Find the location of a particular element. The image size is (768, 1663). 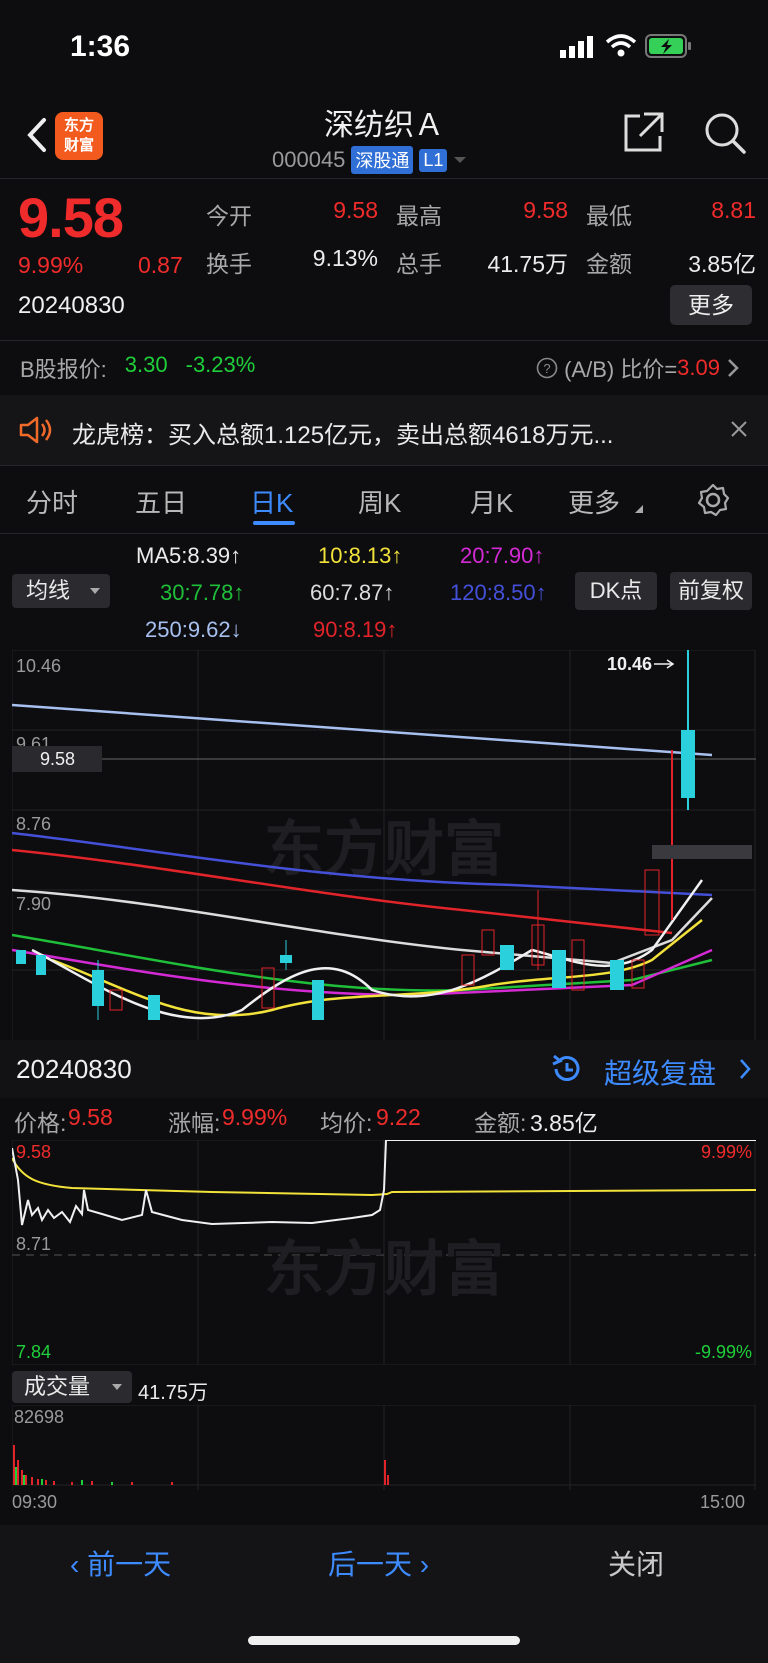

ma60-value: 60:7.87↑ is located at coordinates (352, 592).